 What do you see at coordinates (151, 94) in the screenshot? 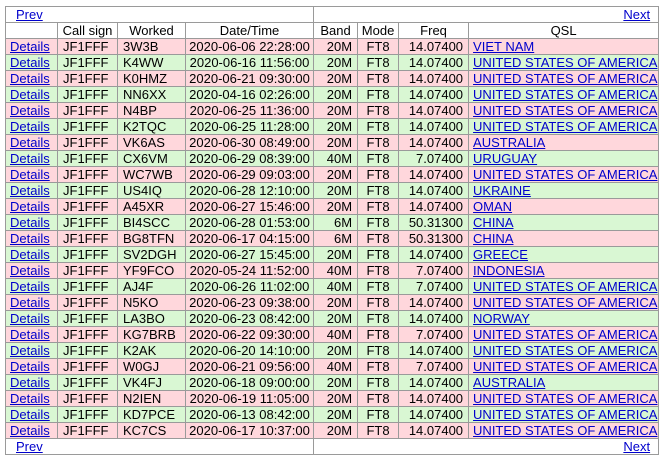
I see `worked-cell: NN6XX` at bounding box center [151, 94].